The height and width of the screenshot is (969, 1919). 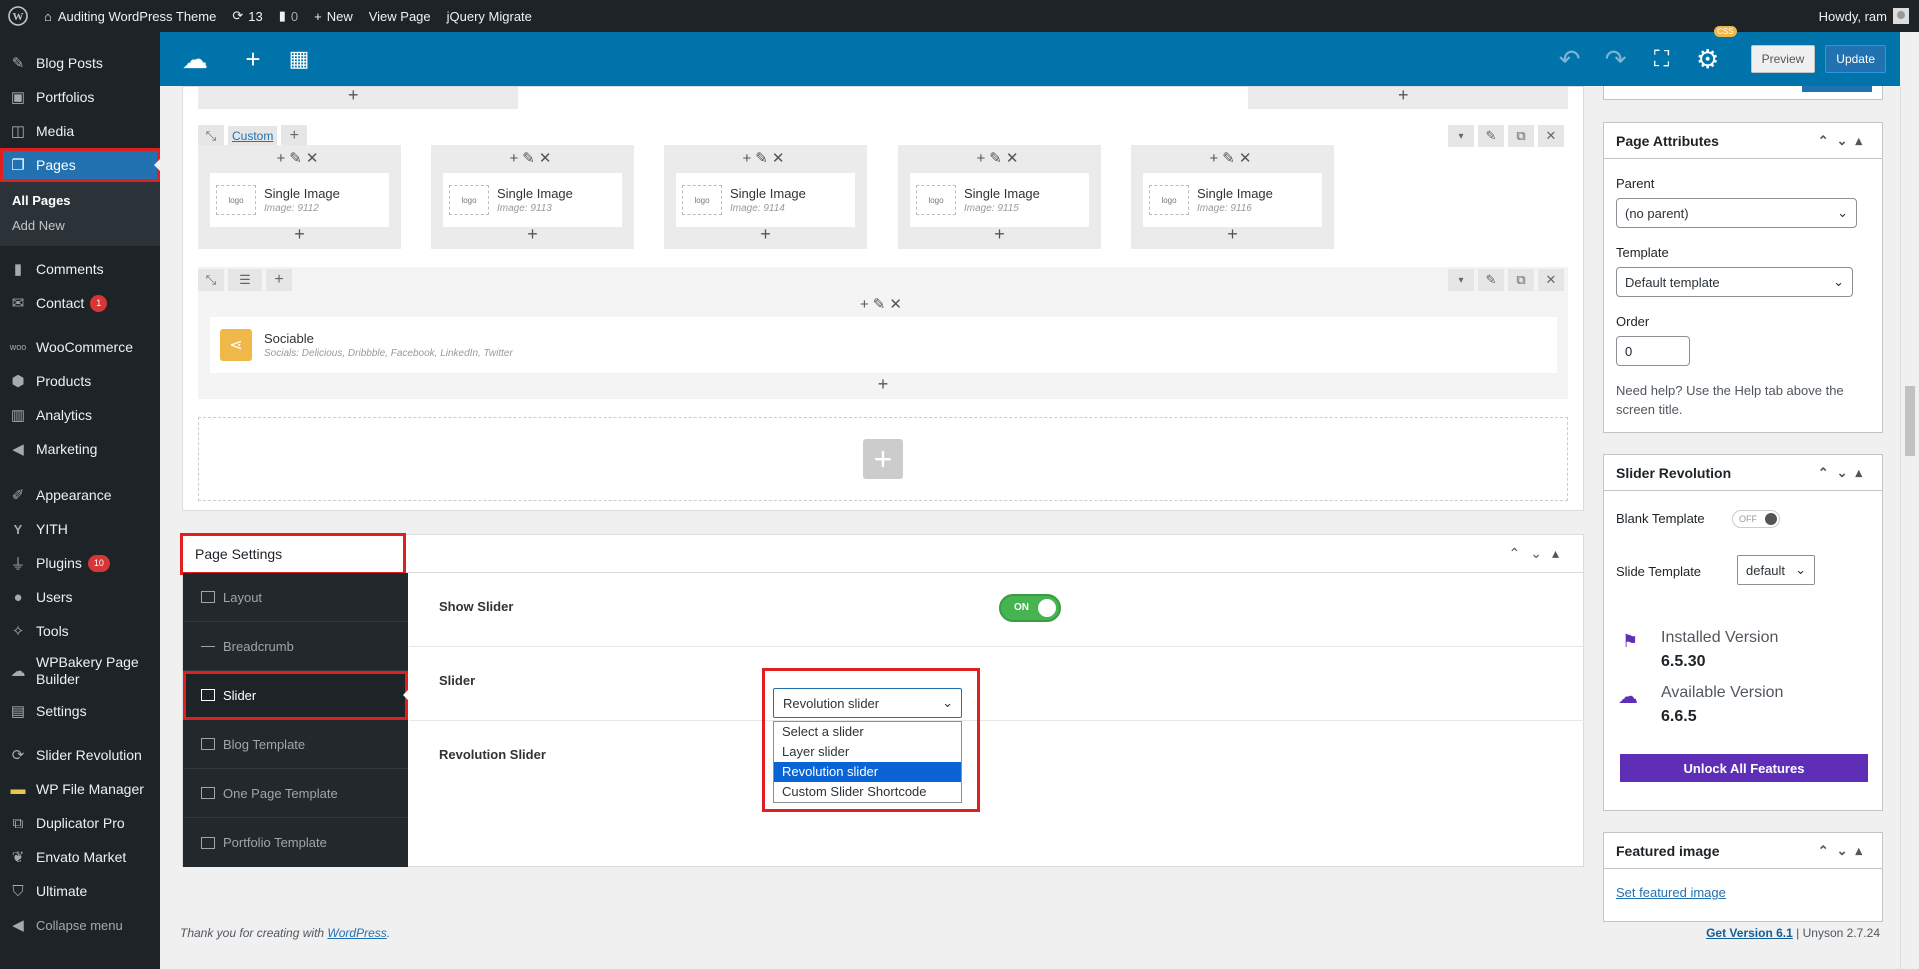 I want to click on menu-analytics: ▥ Analytics, so click(x=80, y=415).